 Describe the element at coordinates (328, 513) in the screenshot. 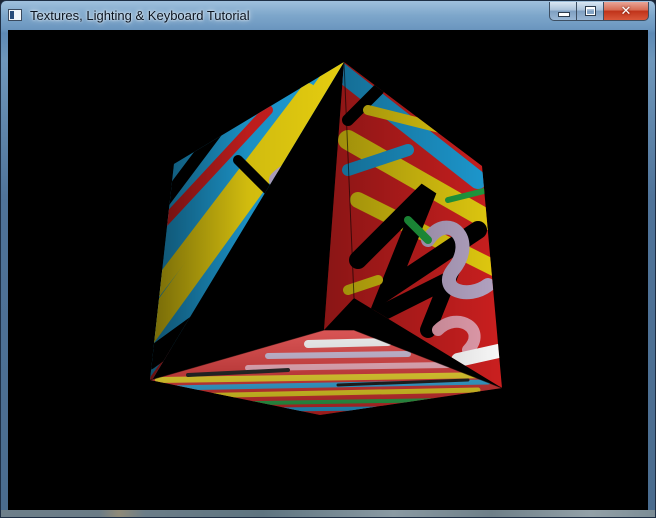

I see `window-bottom-border` at that location.